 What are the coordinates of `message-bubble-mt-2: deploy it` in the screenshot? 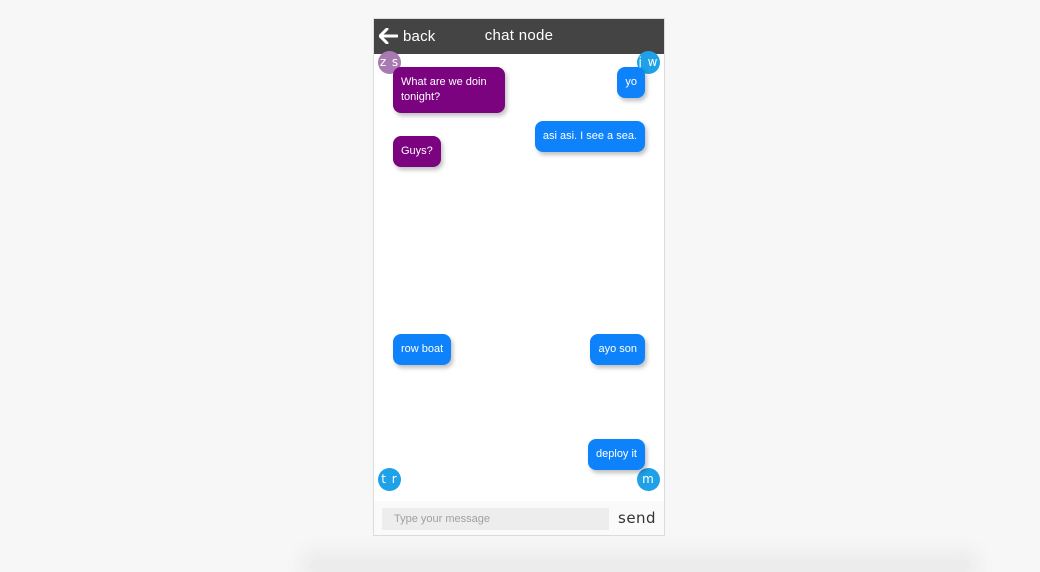 It's located at (616, 454).